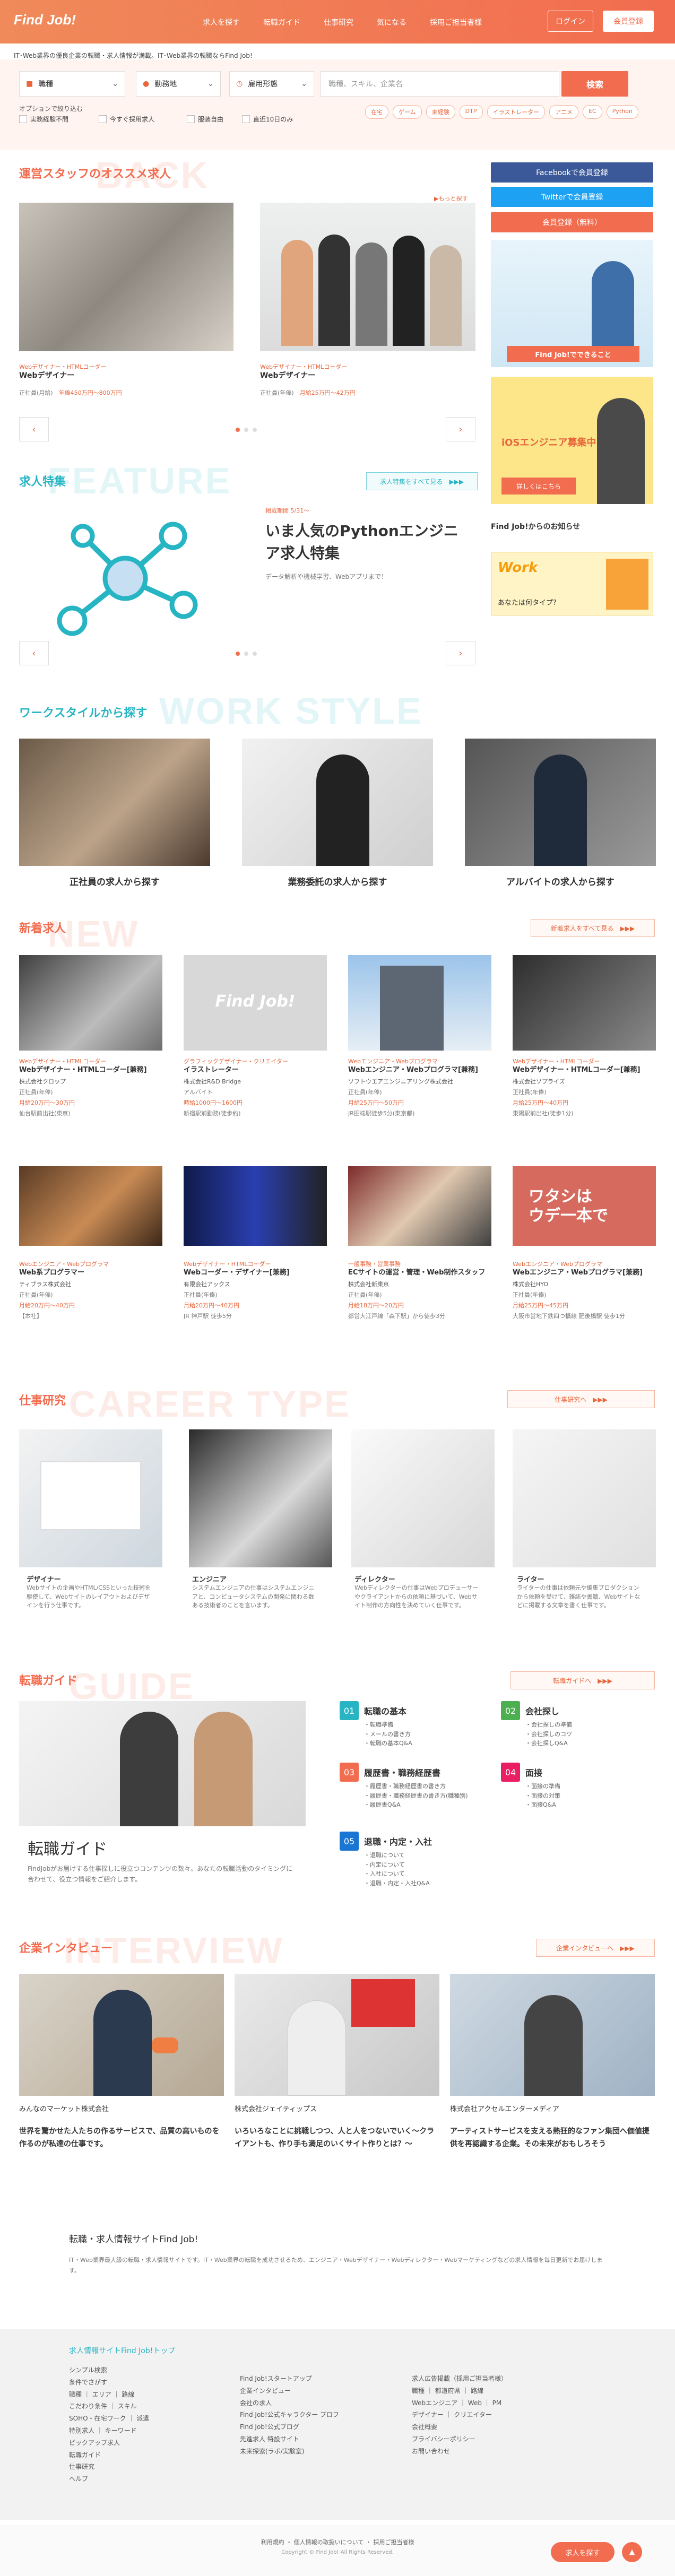 Image resolution: width=675 pixels, height=2576 pixels. I want to click on section-bg-text: FEATURE, so click(140, 480).